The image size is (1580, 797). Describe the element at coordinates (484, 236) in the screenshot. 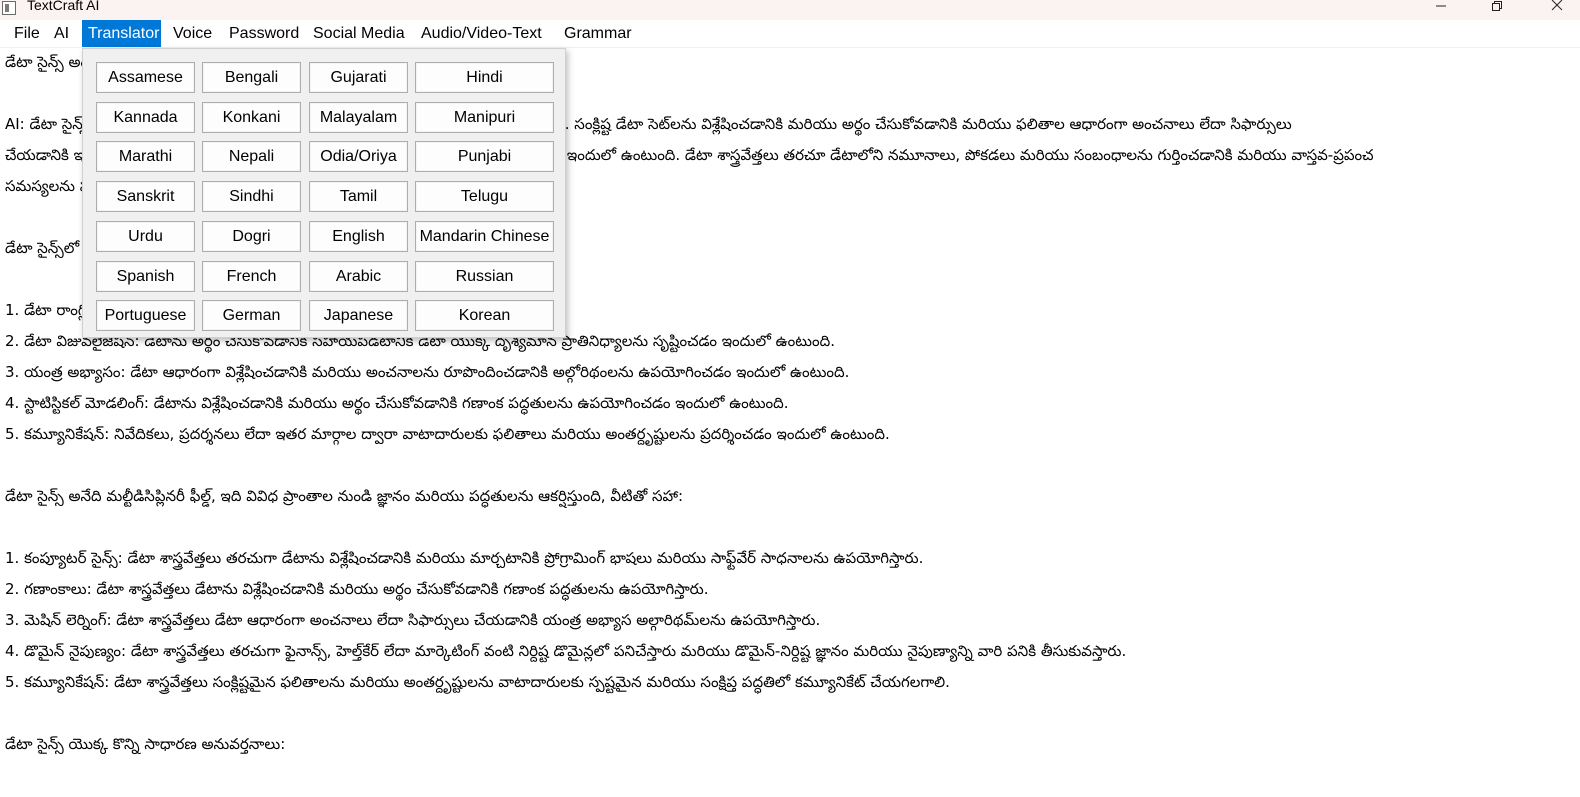

I see `language-button-mandarin-chinese: Mandarin Chinese` at that location.